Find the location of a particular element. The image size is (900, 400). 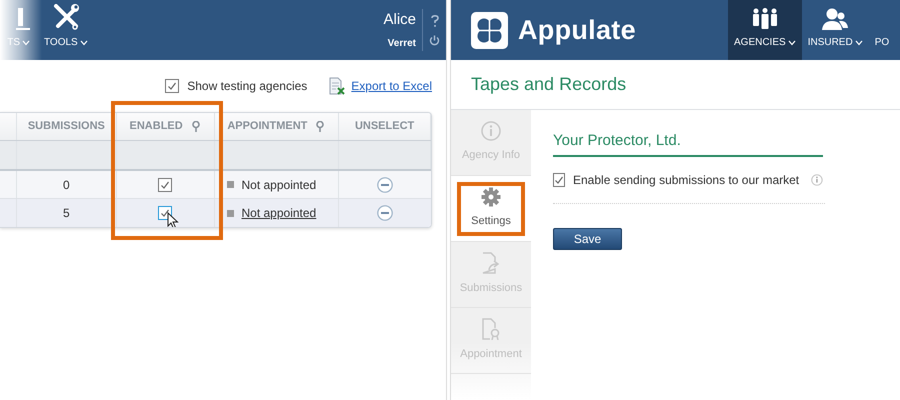

nav-tab: PO is located at coordinates (882, 30).